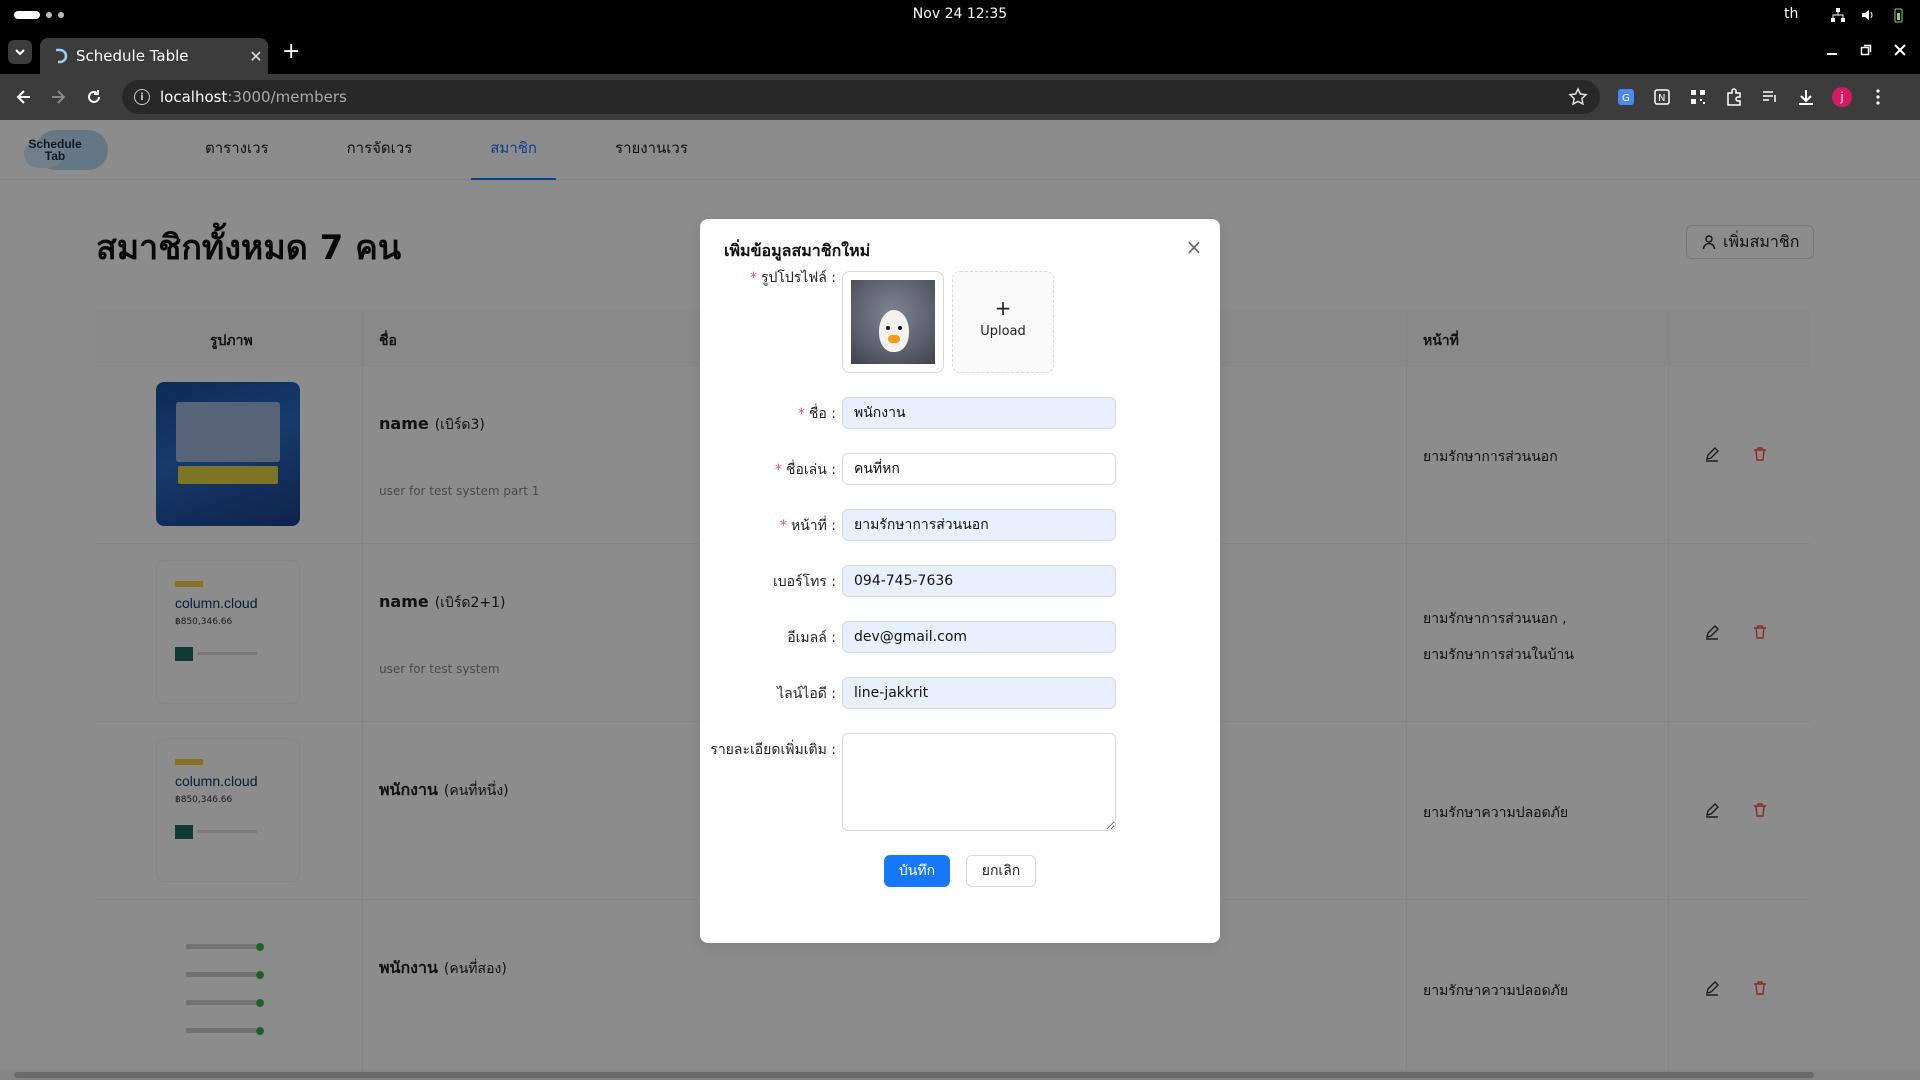 This screenshot has width=1920, height=1080. What do you see at coordinates (979, 581) in the screenshot?
I see `phone-field: 094-745-7636` at bounding box center [979, 581].